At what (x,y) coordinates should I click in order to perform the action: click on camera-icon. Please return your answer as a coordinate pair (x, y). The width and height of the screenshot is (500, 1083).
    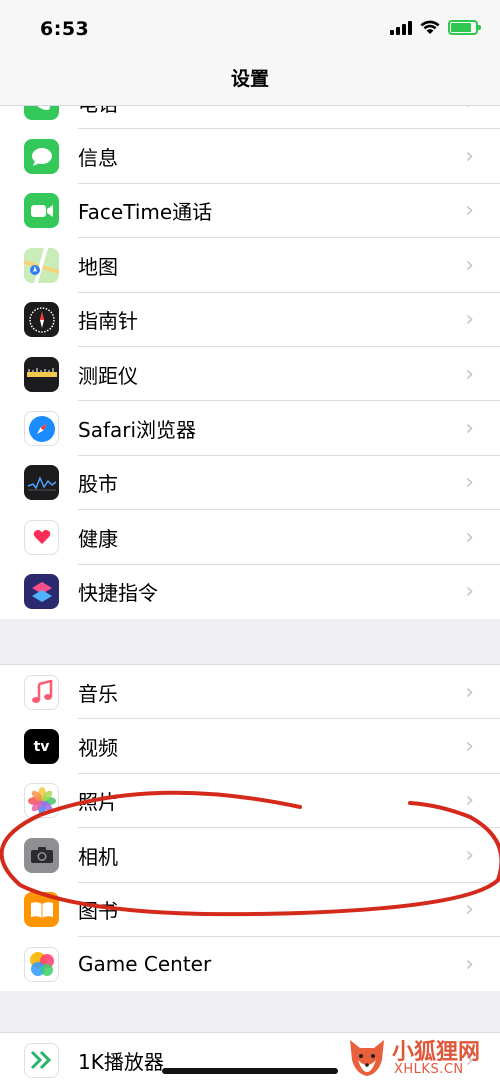
    Looking at the image, I should click on (41, 855).